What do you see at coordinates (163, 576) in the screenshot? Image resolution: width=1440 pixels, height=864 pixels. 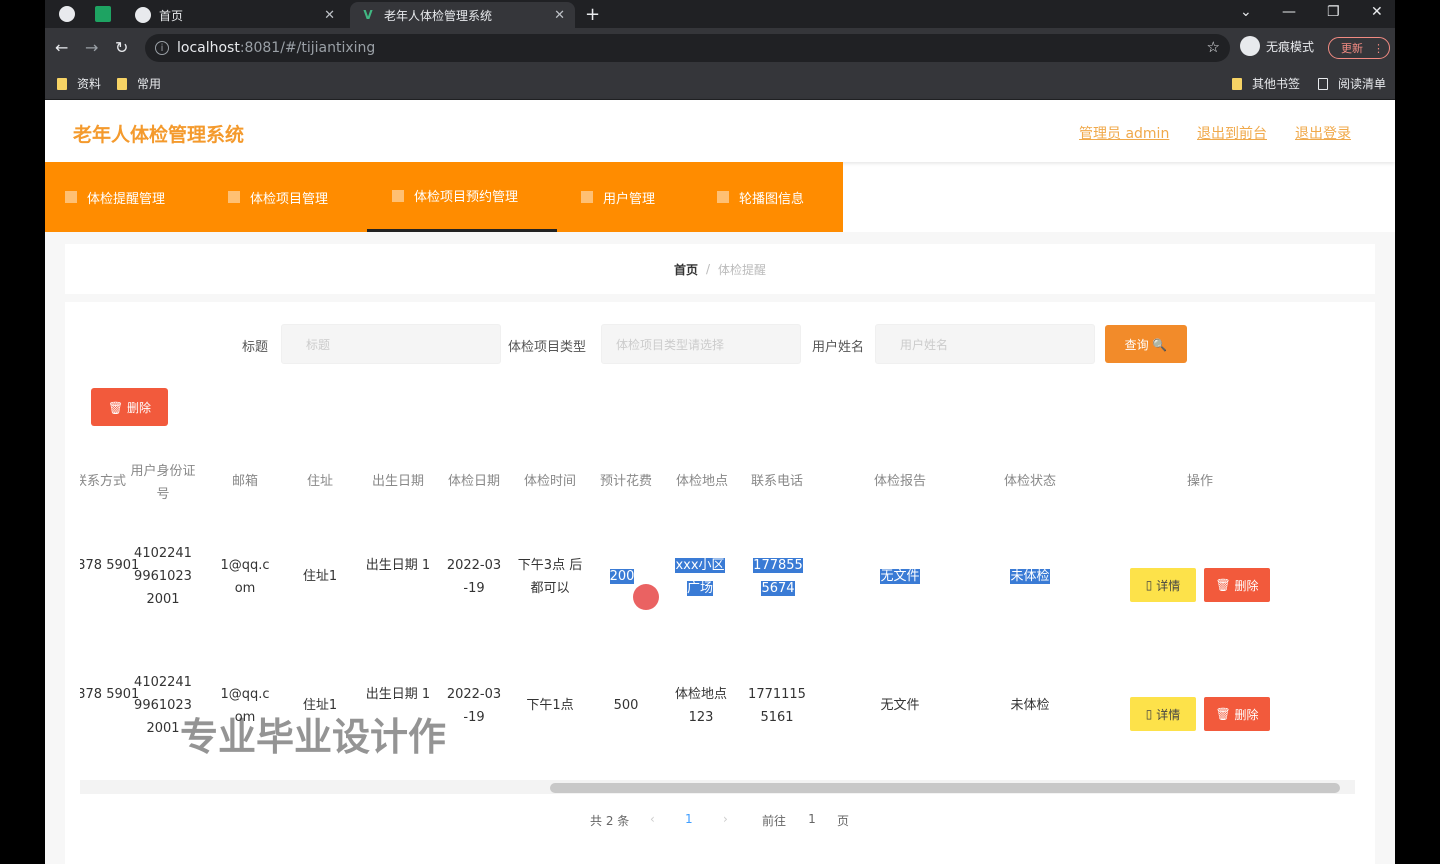 I see `cell-idcard: 4102241 9961023 2001` at bounding box center [163, 576].